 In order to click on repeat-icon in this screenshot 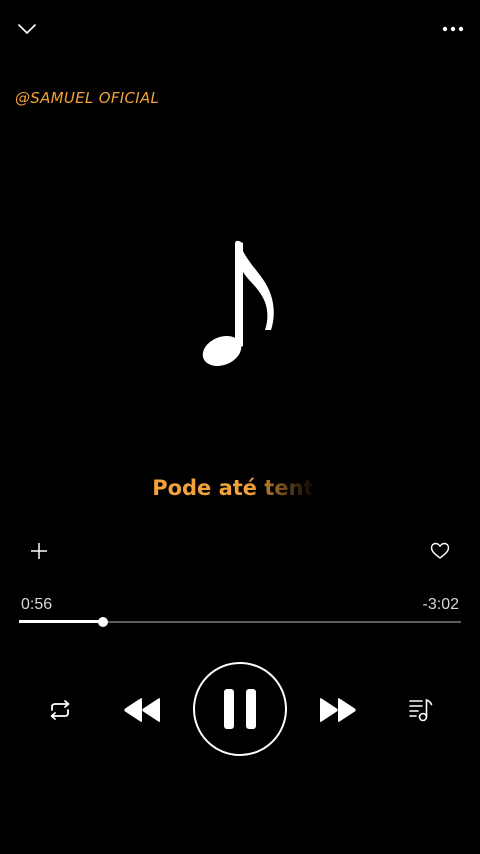, I will do `click(60, 710)`.